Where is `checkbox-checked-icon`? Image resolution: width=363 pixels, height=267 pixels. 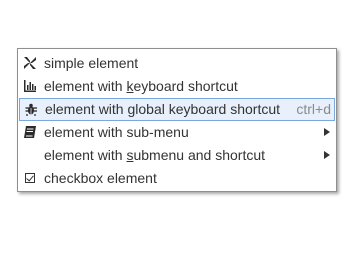
checkbox-checked-icon is located at coordinates (30, 178).